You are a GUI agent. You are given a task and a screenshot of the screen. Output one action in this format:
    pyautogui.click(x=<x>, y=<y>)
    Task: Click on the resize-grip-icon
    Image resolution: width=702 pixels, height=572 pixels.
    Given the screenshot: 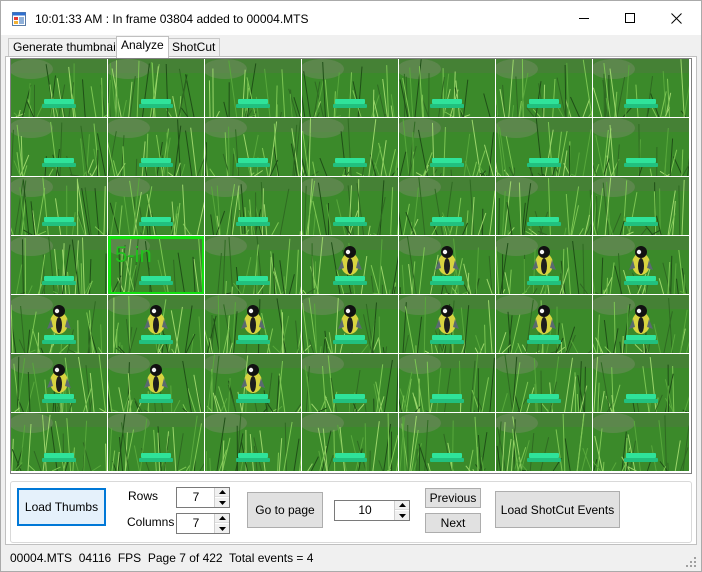 What is the action you would take?
    pyautogui.click(x=691, y=562)
    